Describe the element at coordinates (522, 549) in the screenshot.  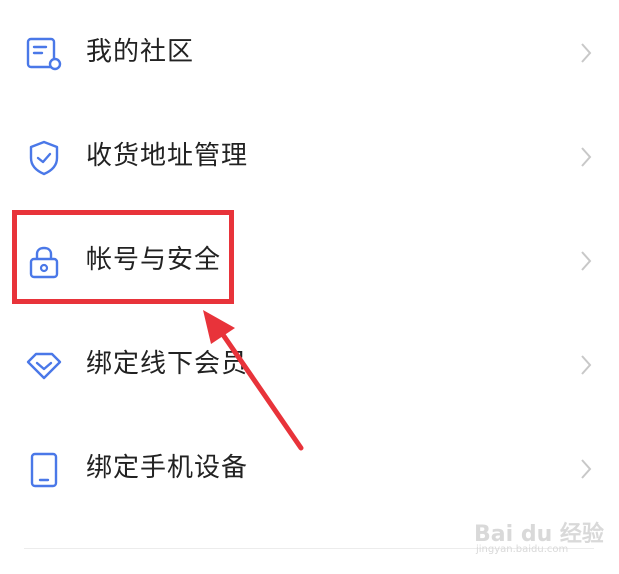
I see `watermark-sub: jingyan.baidu.com` at that location.